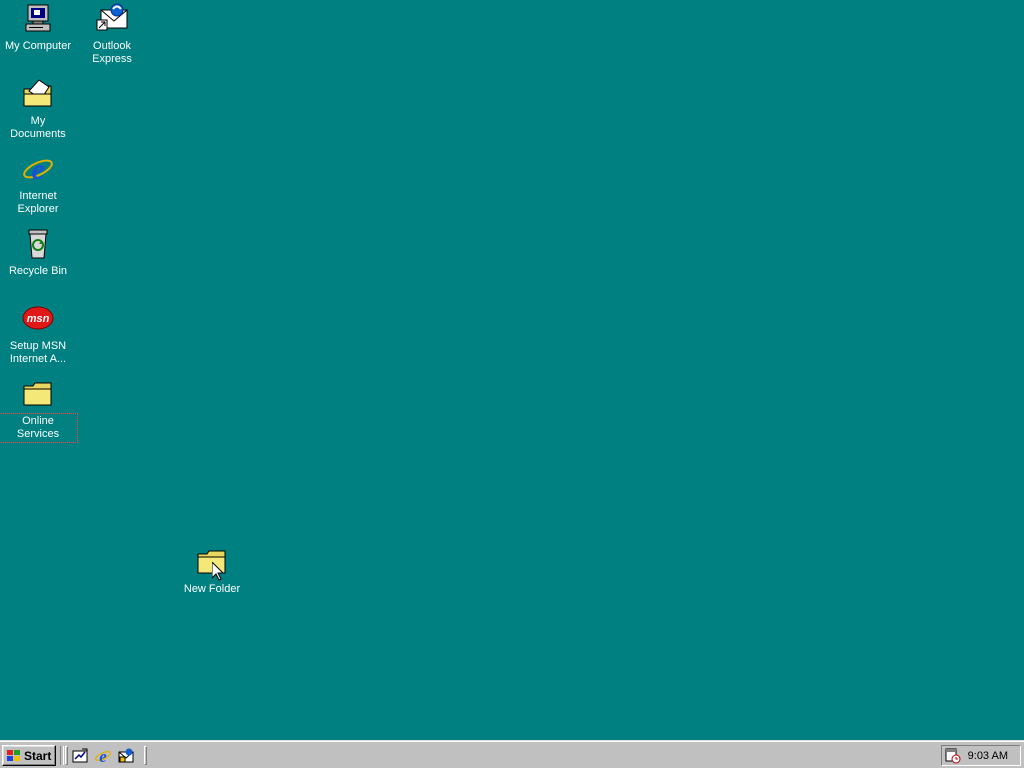 The image size is (1024, 768). I want to click on my-documents-icon, so click(38, 94).